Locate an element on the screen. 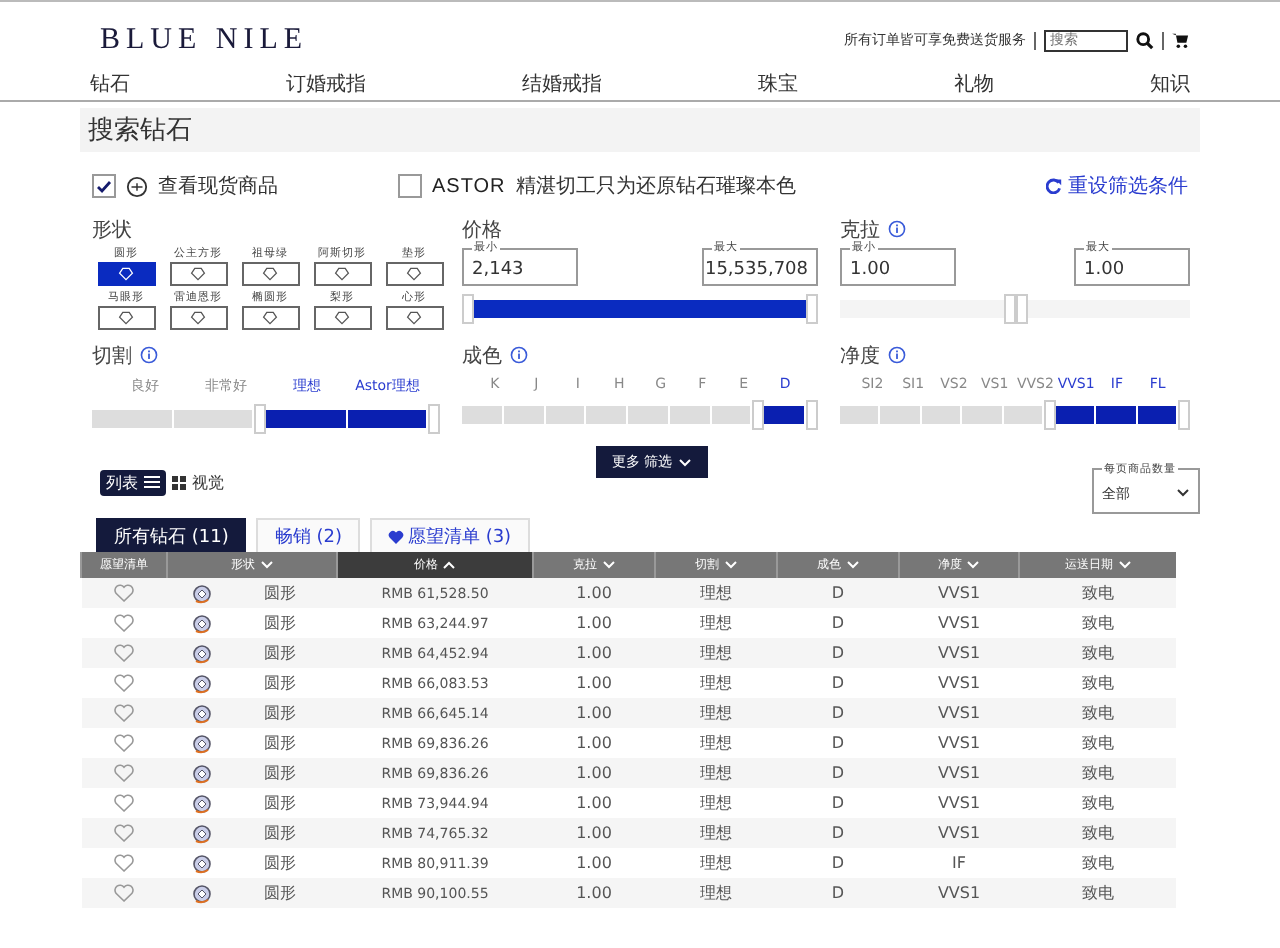 The image size is (1280, 948). check-icon is located at coordinates (104, 186).